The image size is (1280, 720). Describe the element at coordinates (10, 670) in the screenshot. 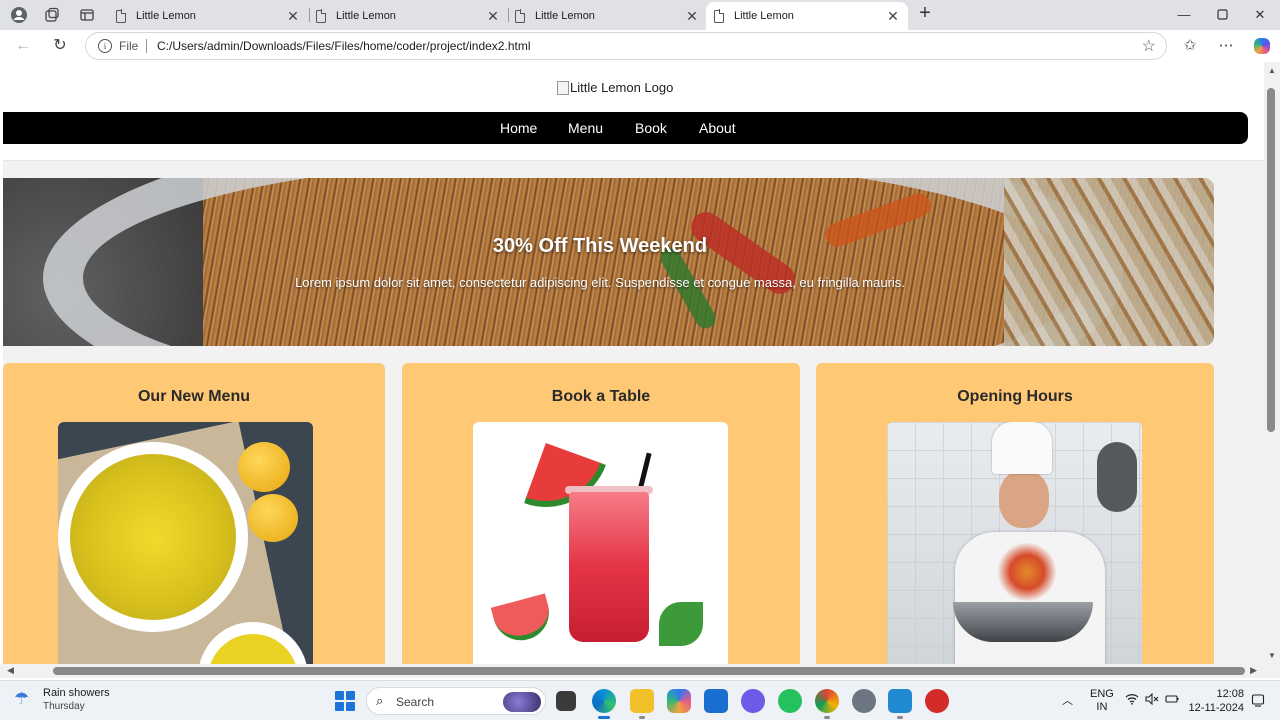

I see `scroll-left-arrow-icon: ◀` at that location.